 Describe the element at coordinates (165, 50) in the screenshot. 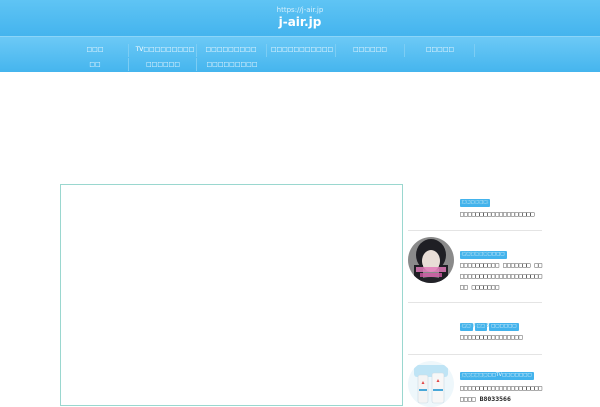

I see `nav-item-2: TV□□□□□□□□□` at that location.